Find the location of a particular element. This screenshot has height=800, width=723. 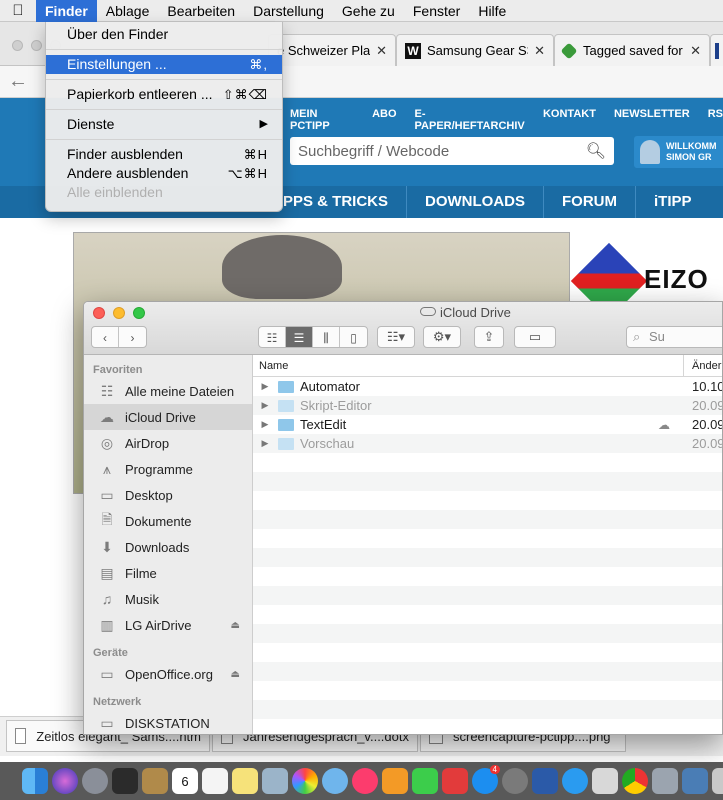

itunes-dock-icon is located at coordinates (365, 781).